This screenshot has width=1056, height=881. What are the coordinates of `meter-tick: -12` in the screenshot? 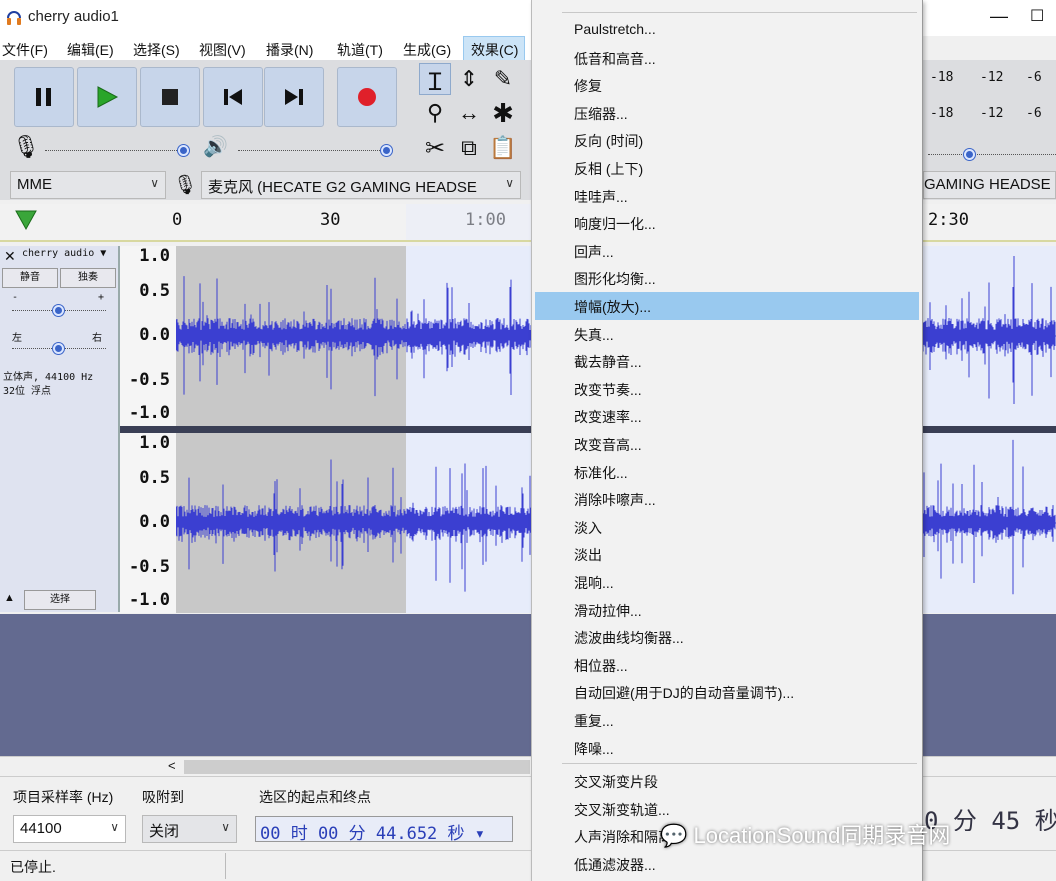 It's located at (992, 77).